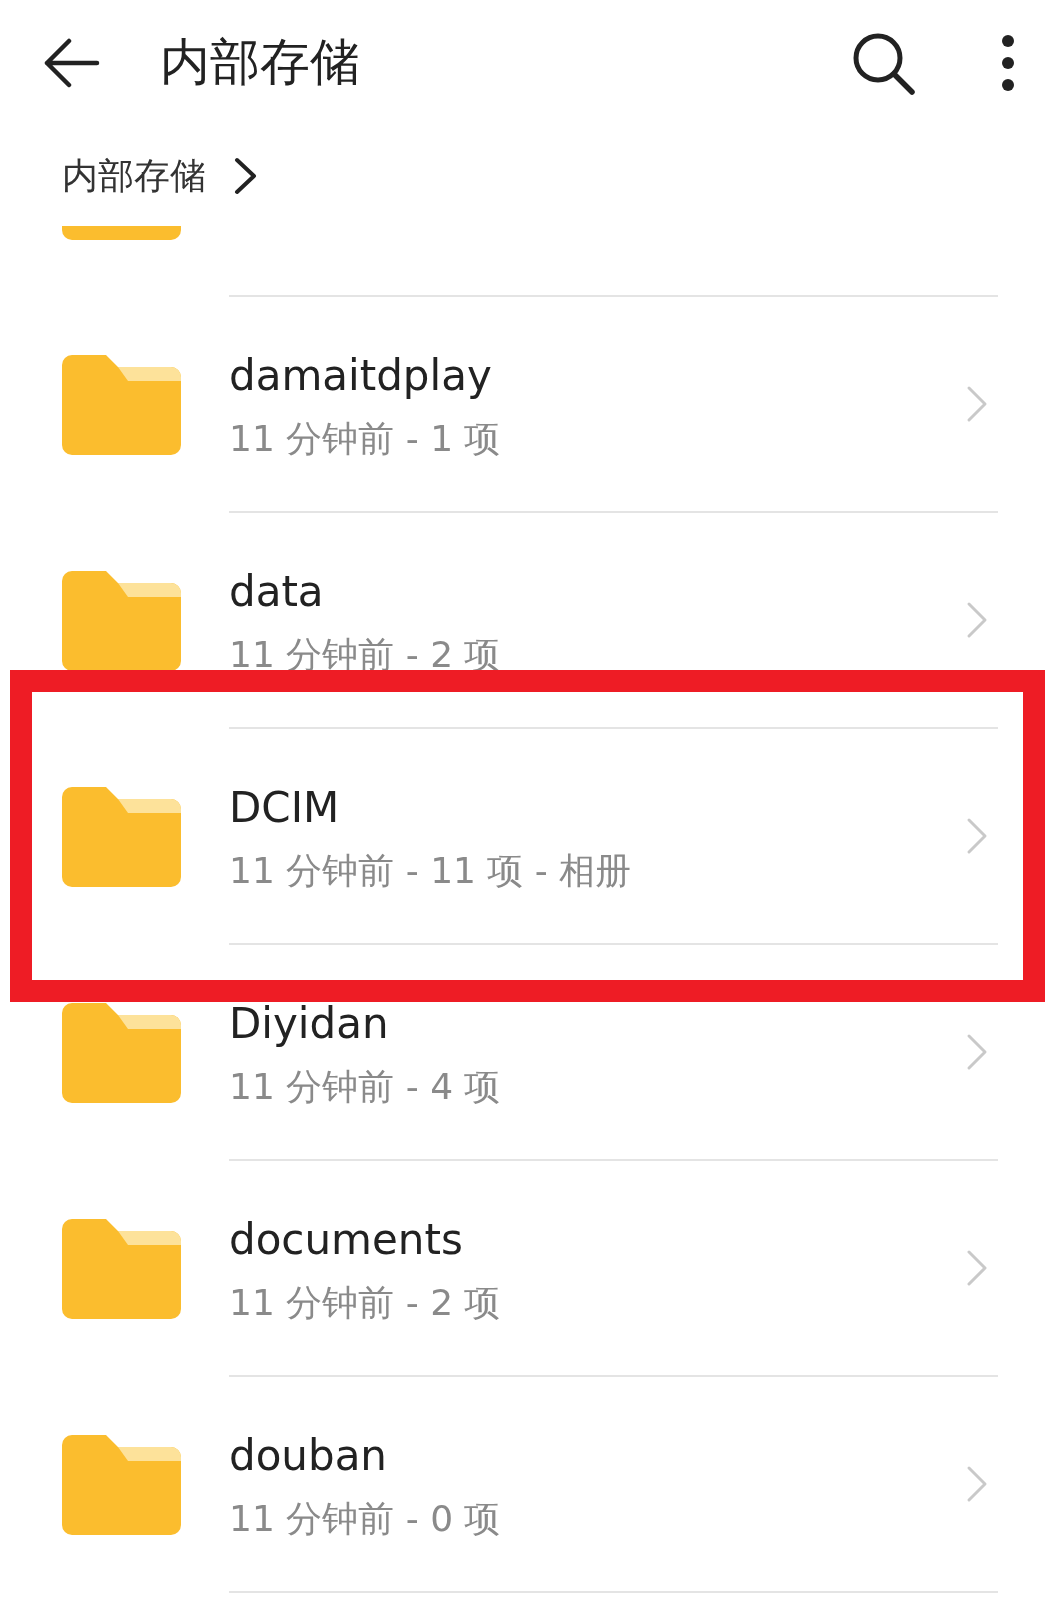  Describe the element at coordinates (365, 439) in the screenshot. I see `folder-details: 11 分钟前 - 1 项` at that location.